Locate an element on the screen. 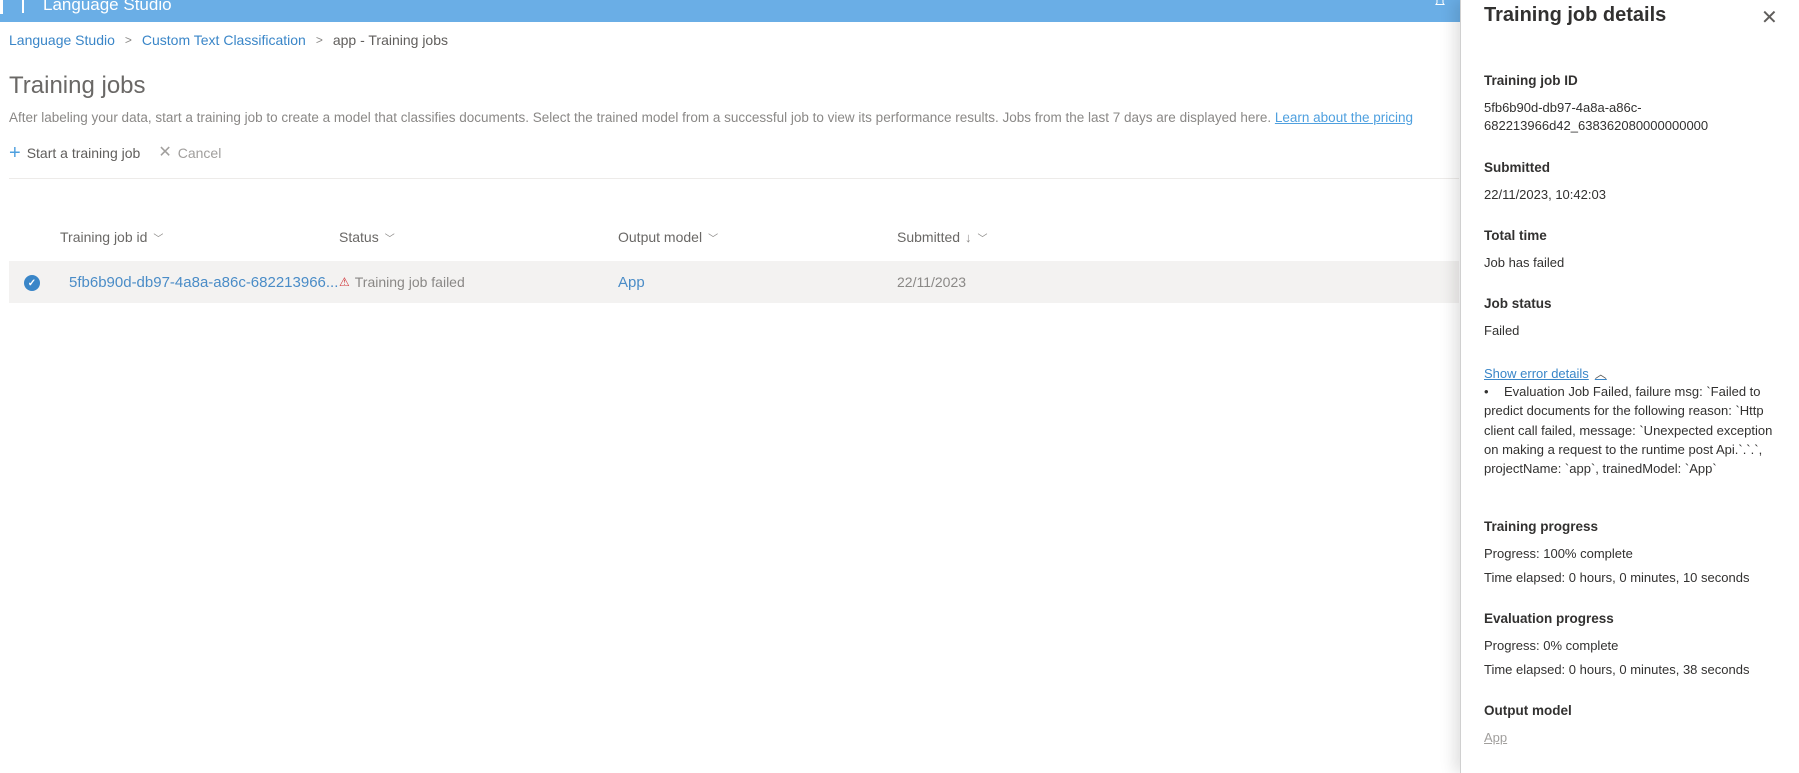 The height and width of the screenshot is (773, 1799). cancel-button: ✕ Cancel is located at coordinates (190, 153).